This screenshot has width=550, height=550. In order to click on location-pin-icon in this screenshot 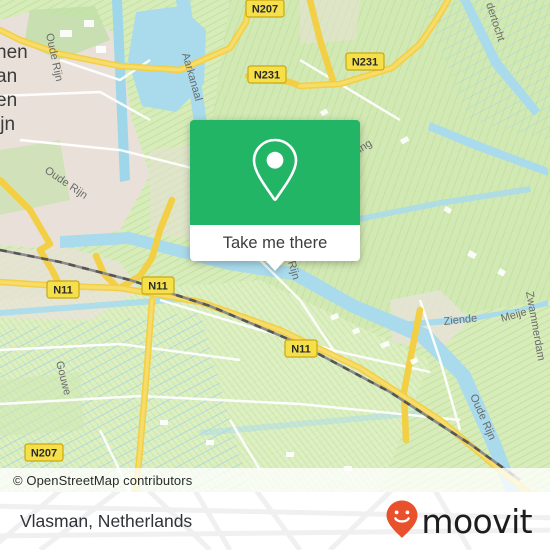, I will do `click(275, 172)`.